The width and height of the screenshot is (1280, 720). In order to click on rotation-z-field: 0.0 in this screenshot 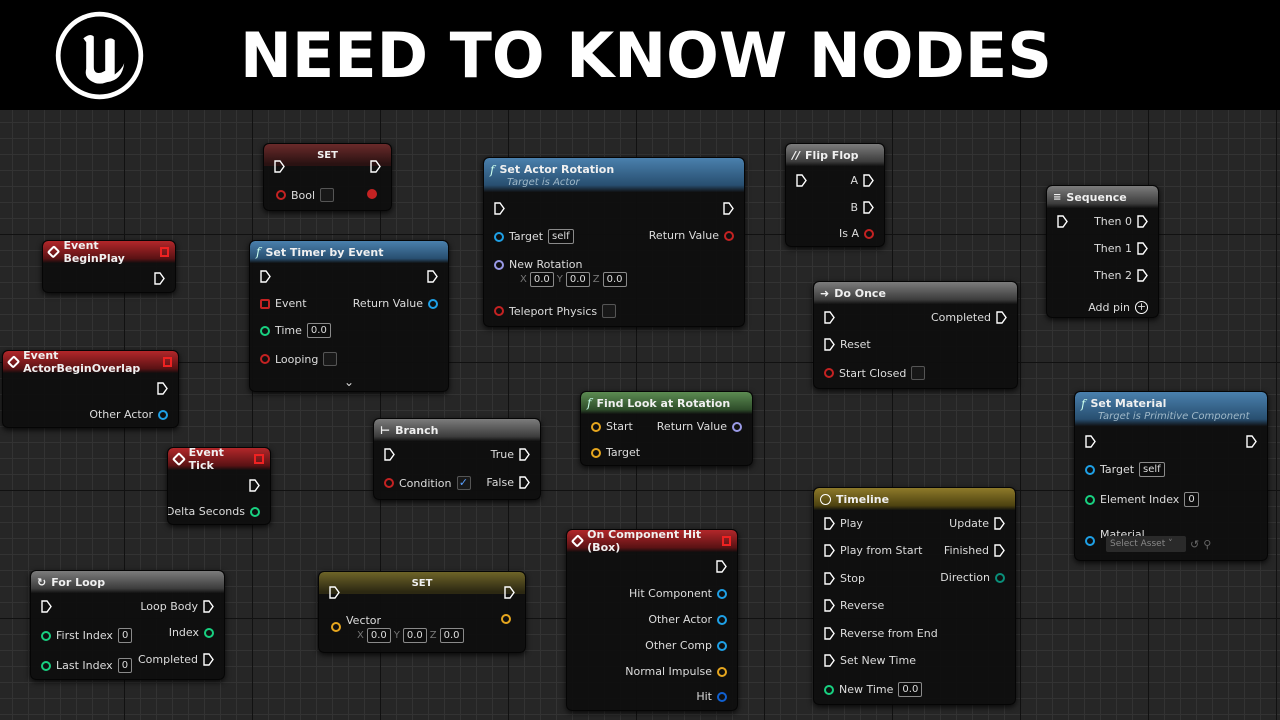, I will do `click(614, 279)`.